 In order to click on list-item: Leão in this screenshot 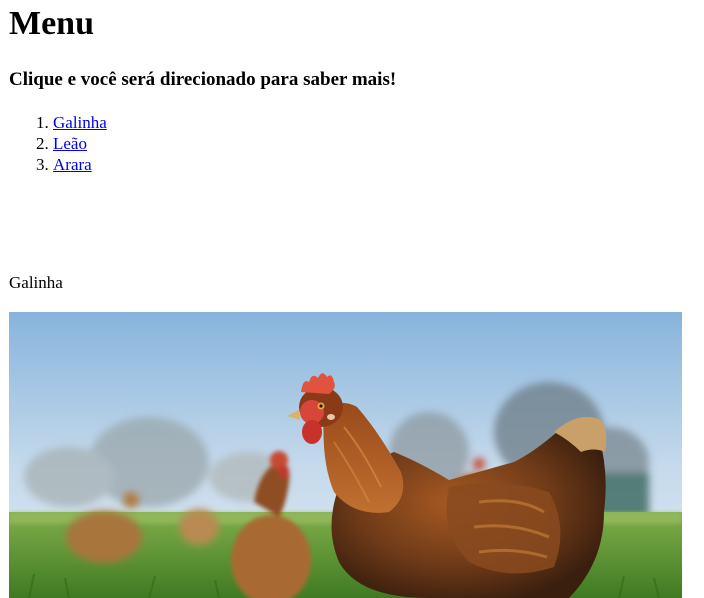, I will do `click(80, 143)`.